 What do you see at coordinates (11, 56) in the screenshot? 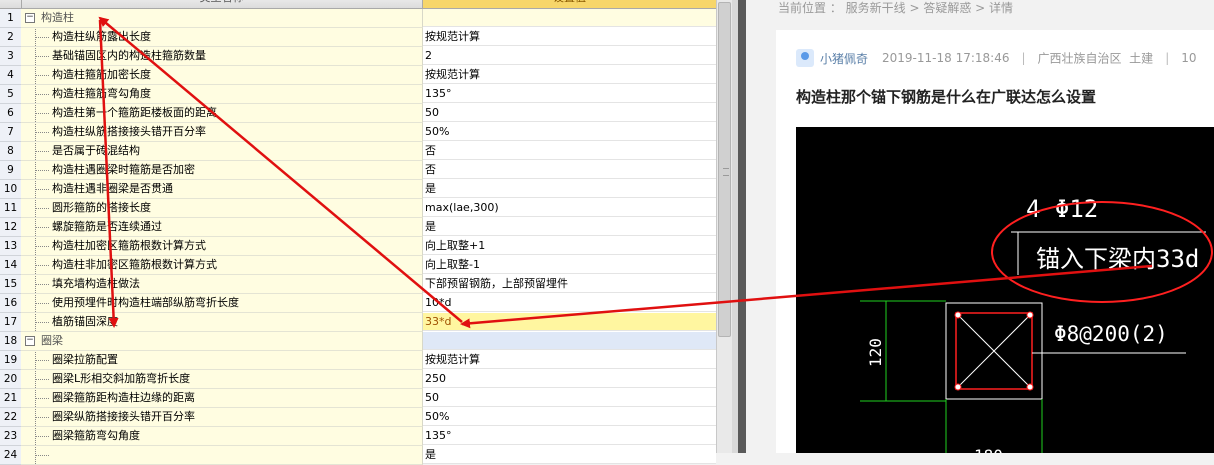
I see `row-number: 3` at bounding box center [11, 56].